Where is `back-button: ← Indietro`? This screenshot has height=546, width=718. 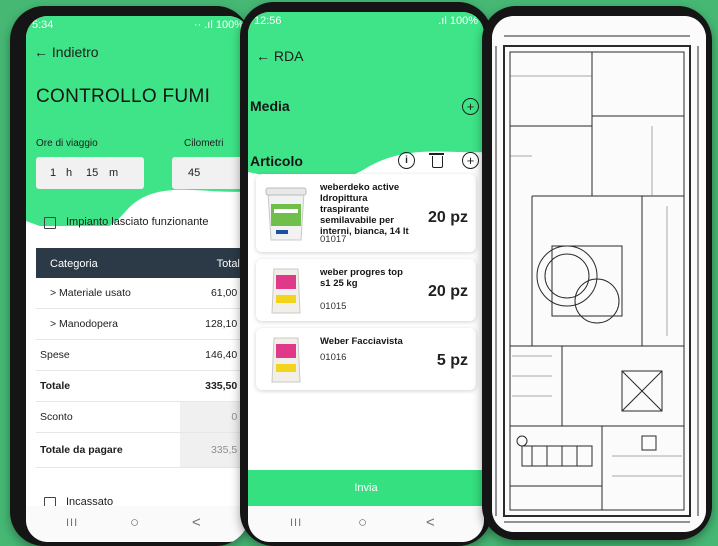
back-button: ← Indietro is located at coordinates (66, 52).